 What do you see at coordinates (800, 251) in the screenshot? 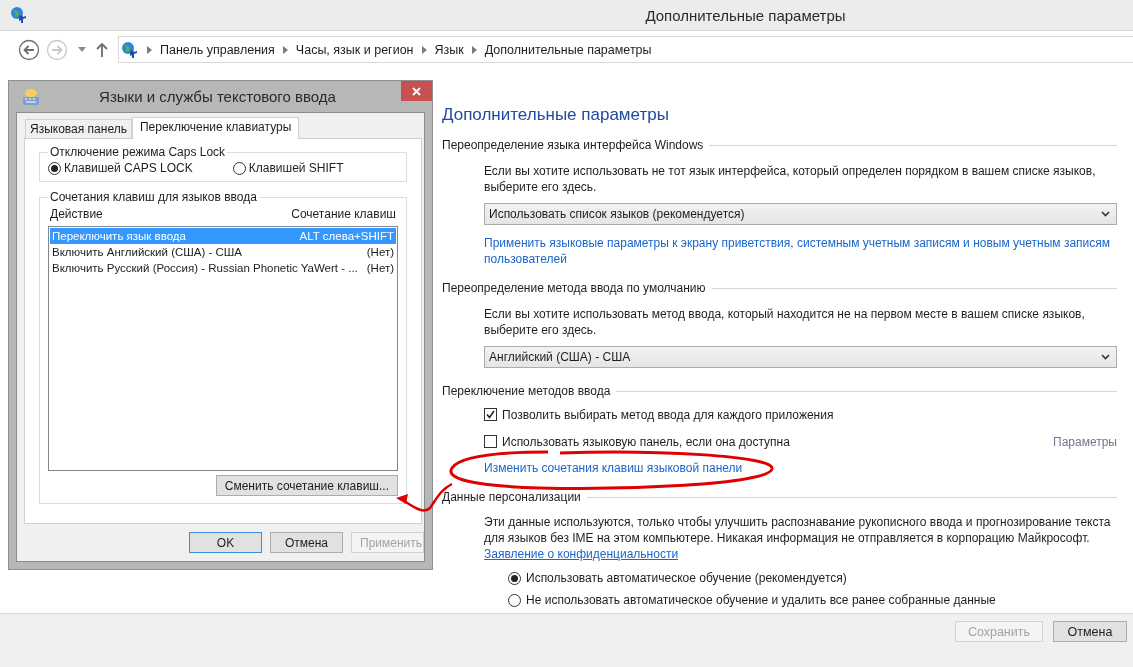
I see `link: Применить языковые параметры к экрану приветствия, системным учетным записям и новым учетным записям пользователей` at bounding box center [800, 251].